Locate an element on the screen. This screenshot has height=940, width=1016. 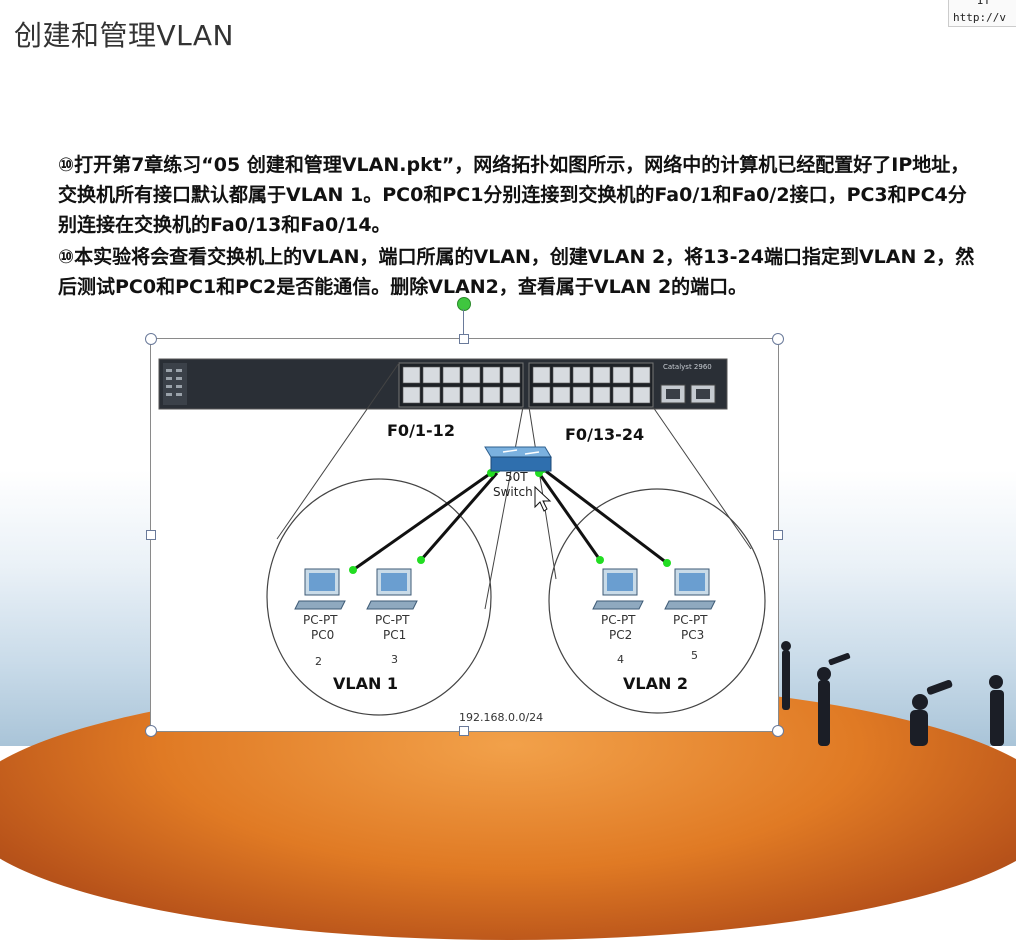
resize-handle-top-right is located at coordinates (778, 339).